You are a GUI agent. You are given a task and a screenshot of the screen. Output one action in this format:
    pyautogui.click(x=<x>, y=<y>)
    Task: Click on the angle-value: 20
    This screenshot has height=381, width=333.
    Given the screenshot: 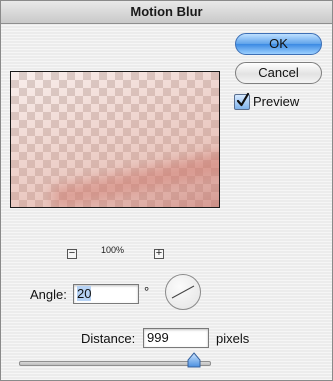 What is the action you would take?
    pyautogui.click(x=84, y=293)
    